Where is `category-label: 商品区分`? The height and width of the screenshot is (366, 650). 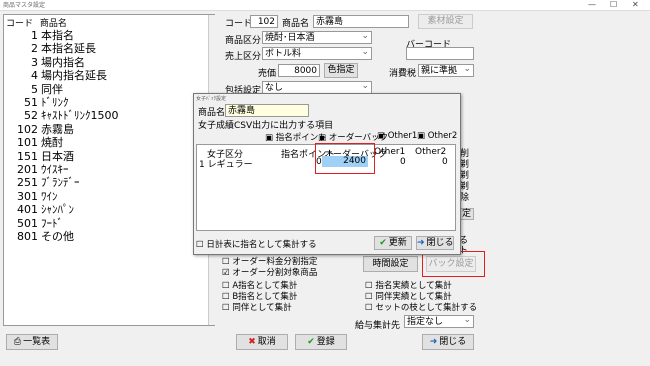
category-label: 商品区分 is located at coordinates (243, 41).